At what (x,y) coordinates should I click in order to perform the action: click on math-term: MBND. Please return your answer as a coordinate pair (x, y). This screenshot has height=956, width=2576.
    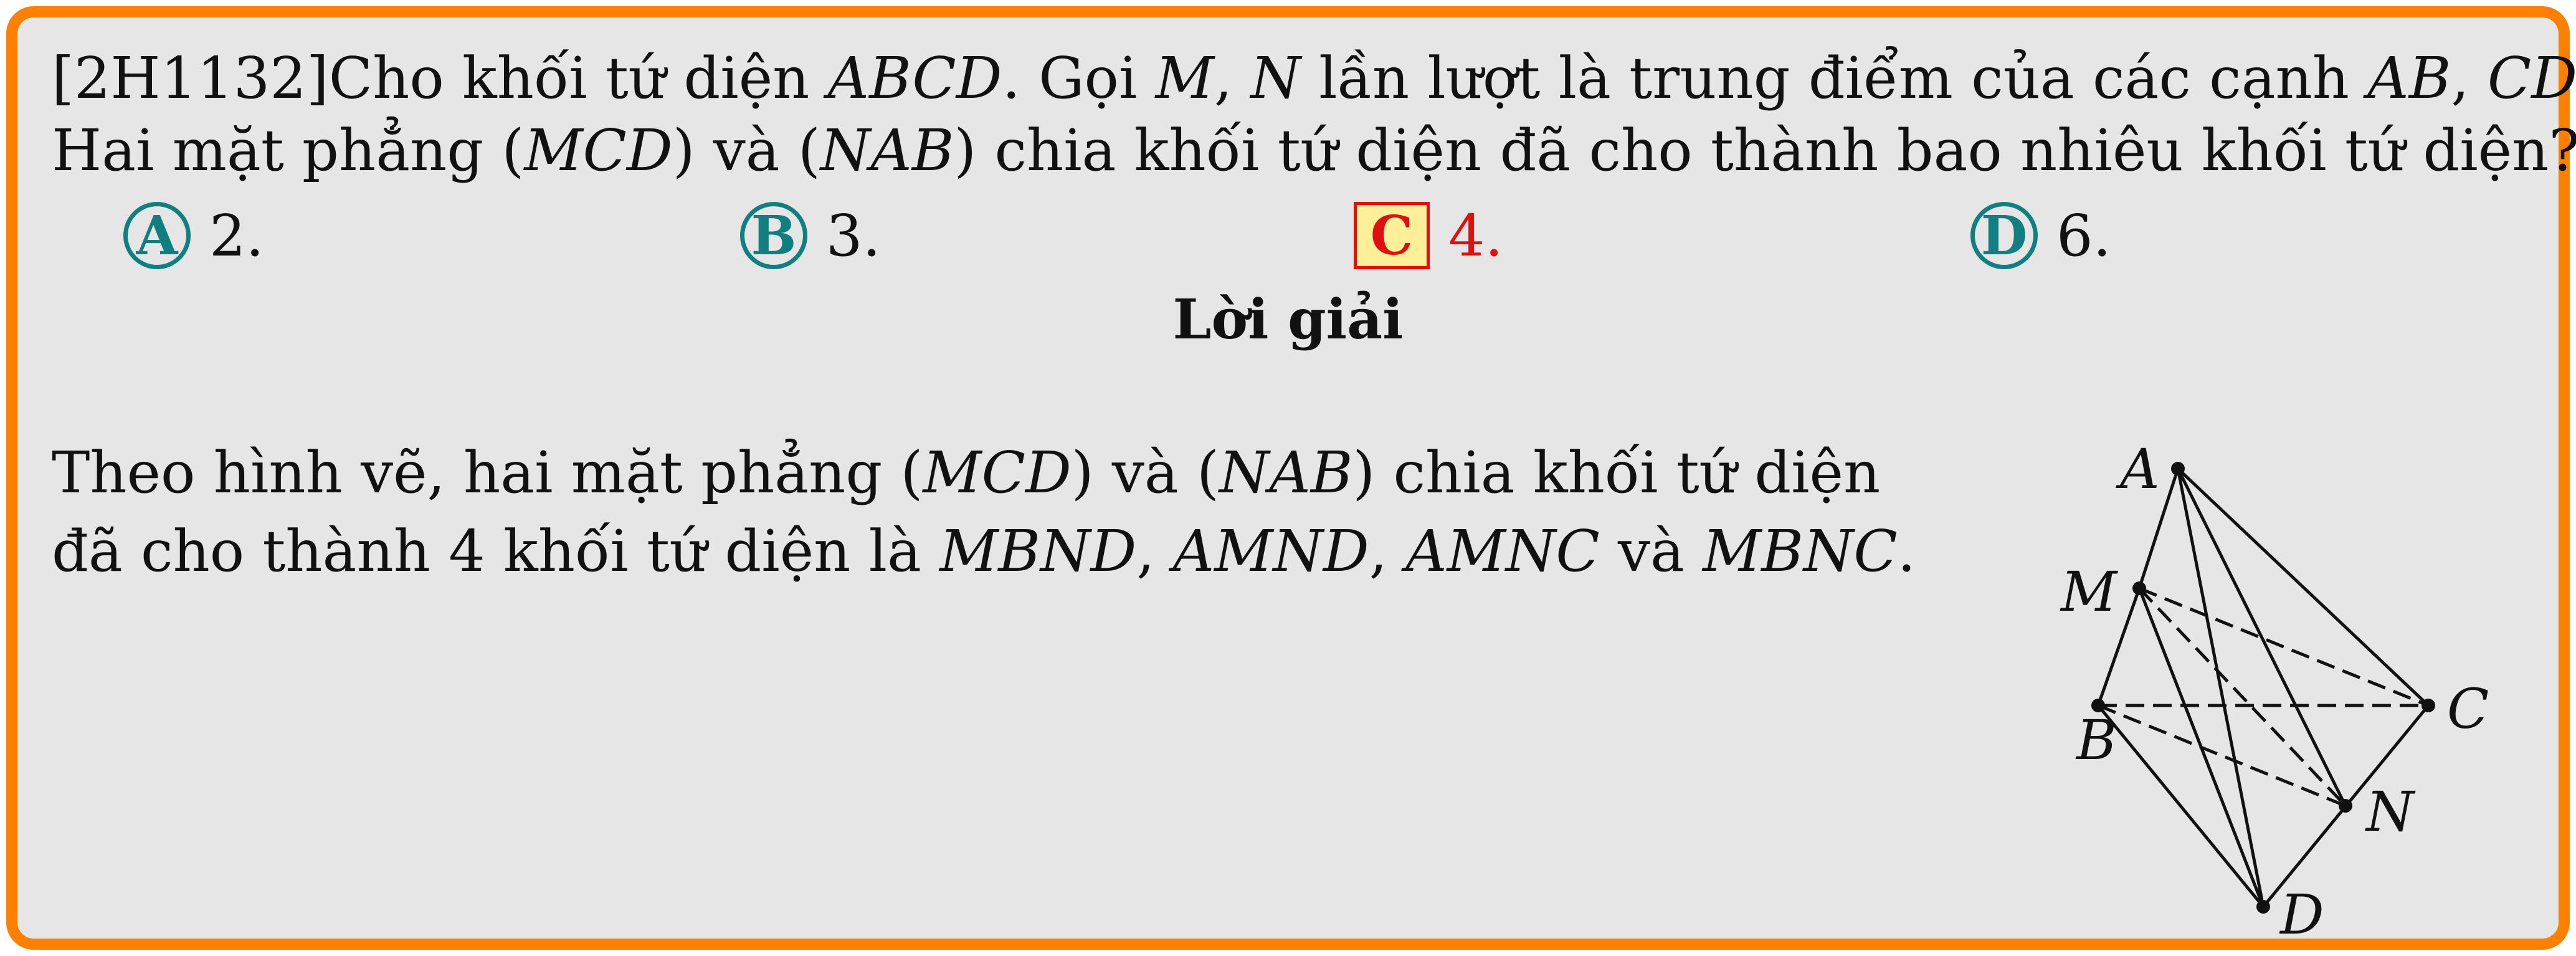
    Looking at the image, I should click on (1038, 551).